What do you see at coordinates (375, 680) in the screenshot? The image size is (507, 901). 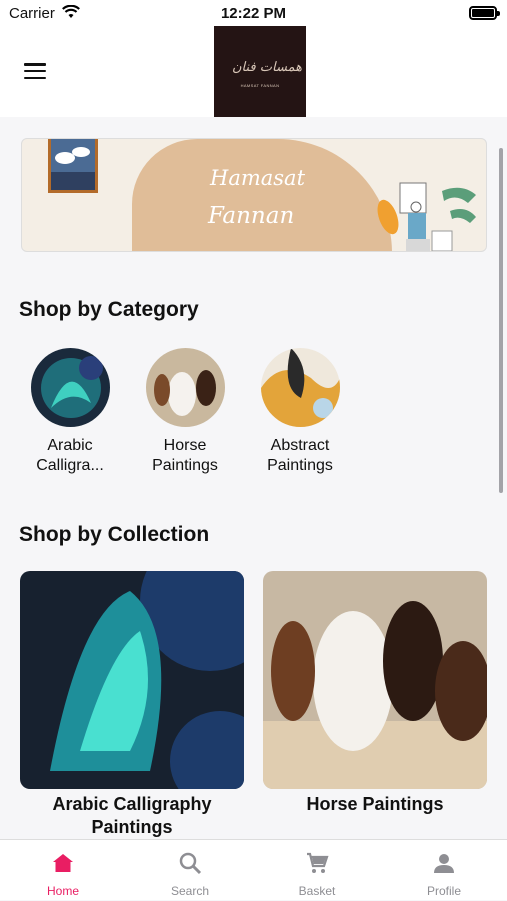 I see `collection-image-horse-paintings` at bounding box center [375, 680].